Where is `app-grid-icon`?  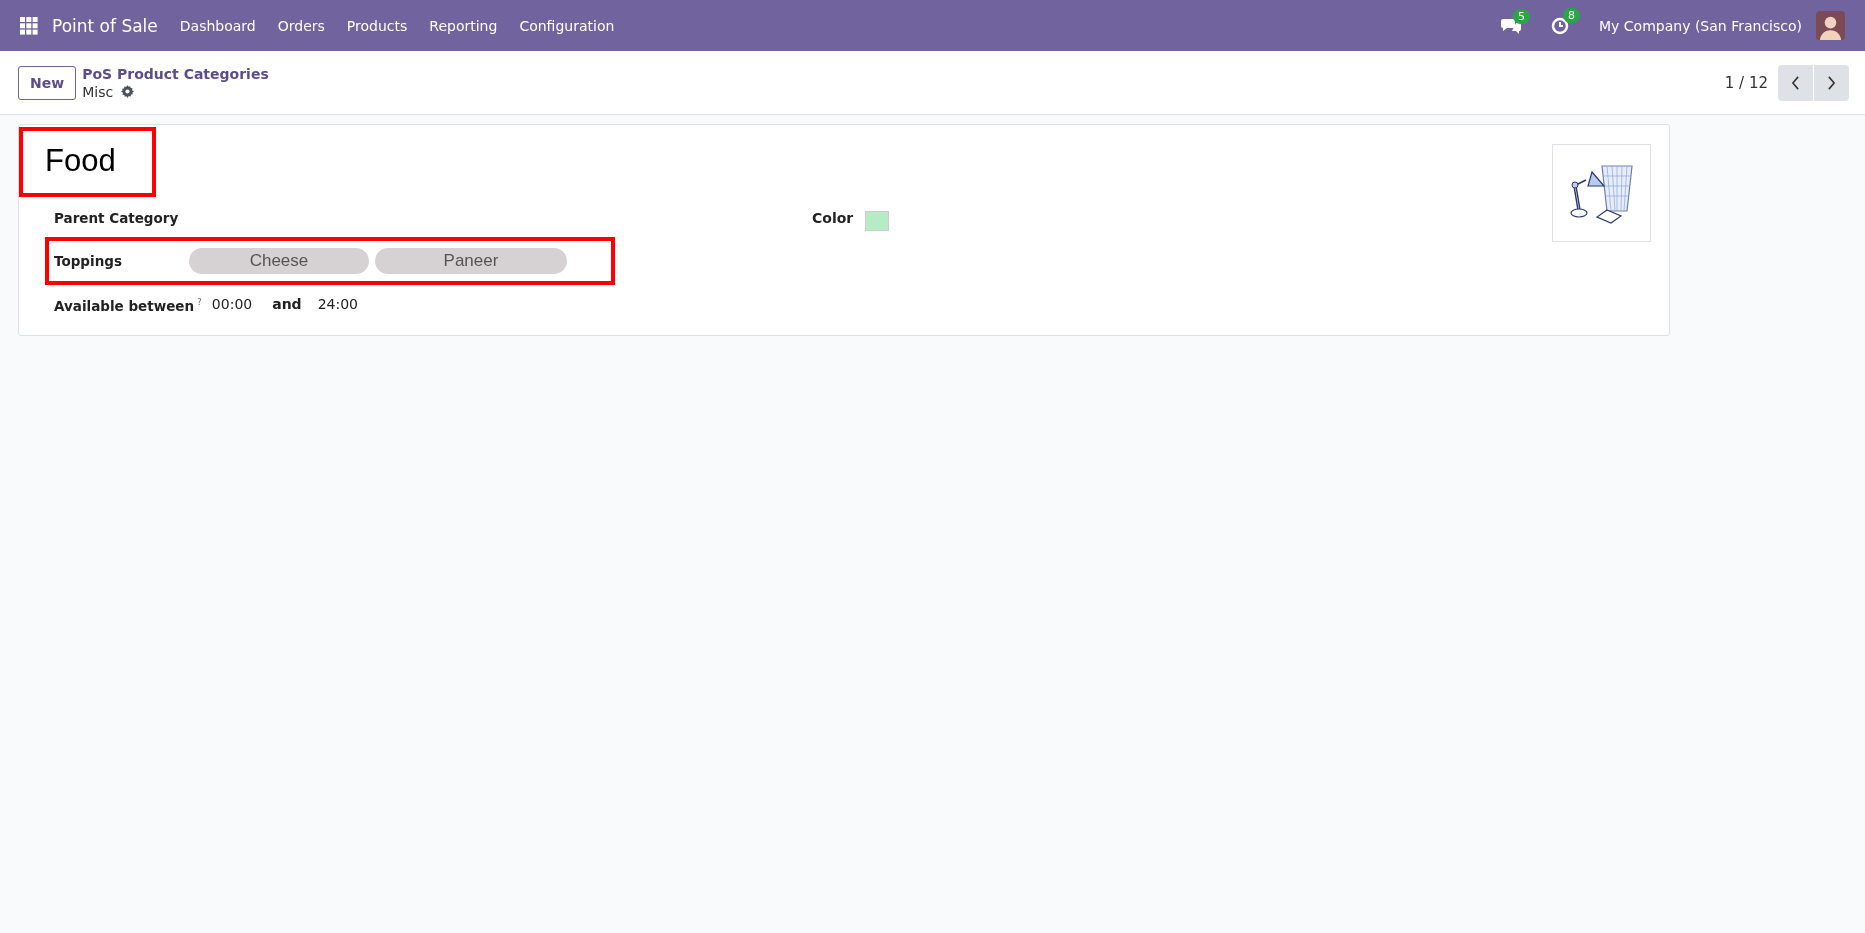
app-grid-icon is located at coordinates (29, 25).